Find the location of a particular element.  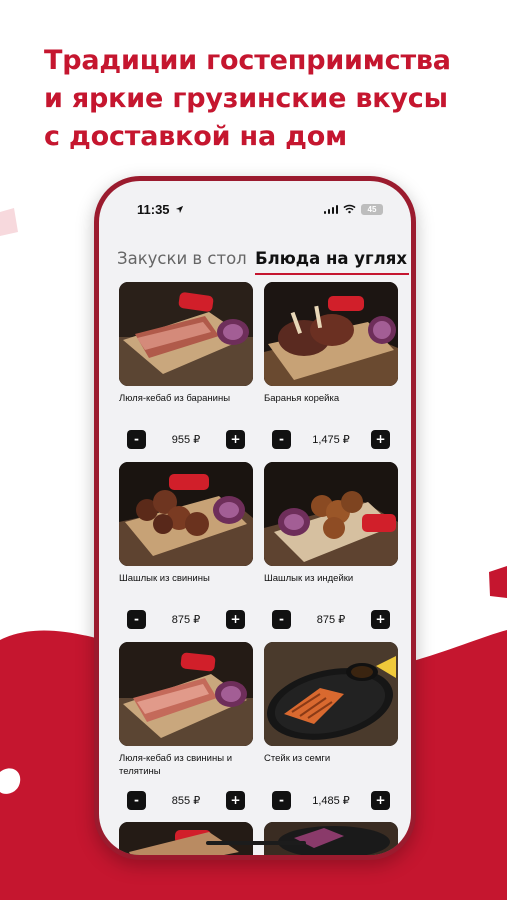

lula-kebab-pork-veal-photo is located at coordinates (186, 694).